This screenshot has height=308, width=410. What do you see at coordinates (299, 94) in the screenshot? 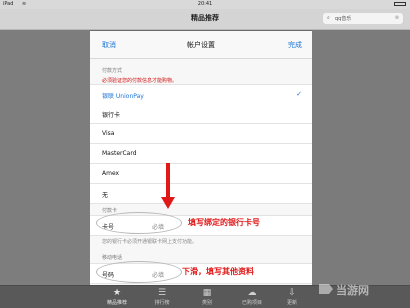
I see `checkmark-icon: ✓` at bounding box center [299, 94].